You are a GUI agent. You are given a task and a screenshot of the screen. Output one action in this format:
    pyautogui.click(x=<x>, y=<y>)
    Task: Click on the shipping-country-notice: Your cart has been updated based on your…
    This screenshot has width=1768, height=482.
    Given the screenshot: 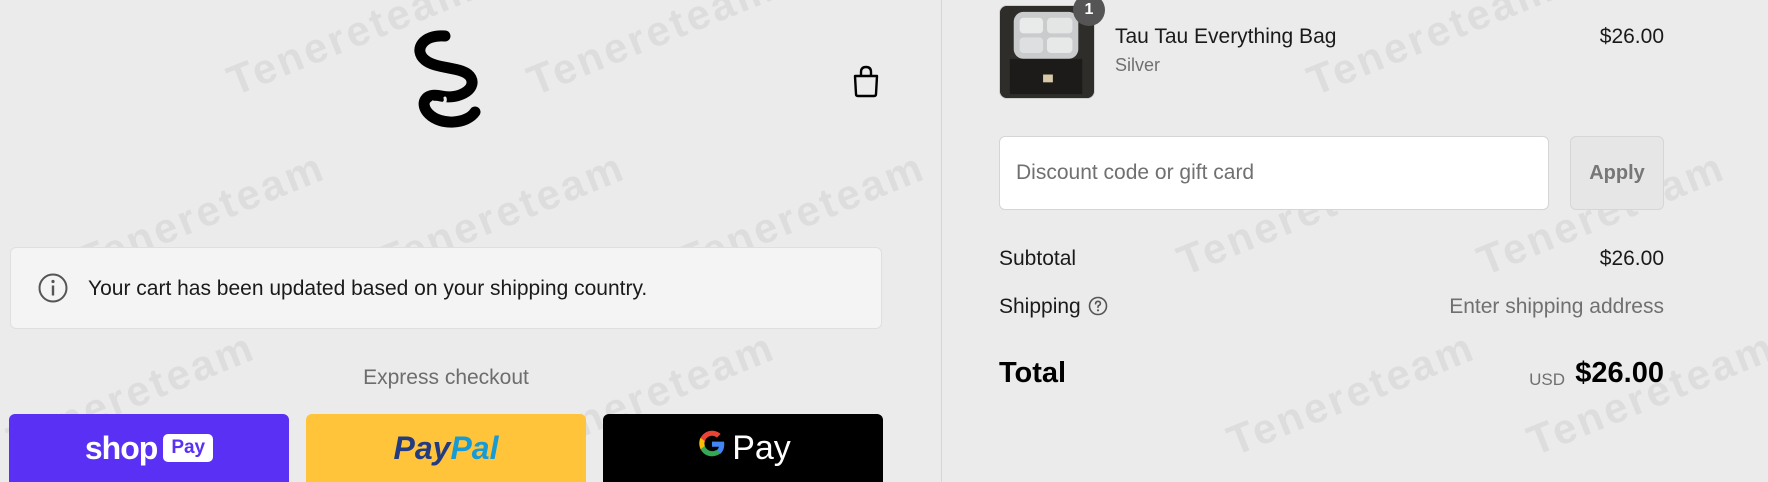 What is the action you would take?
    pyautogui.click(x=446, y=288)
    